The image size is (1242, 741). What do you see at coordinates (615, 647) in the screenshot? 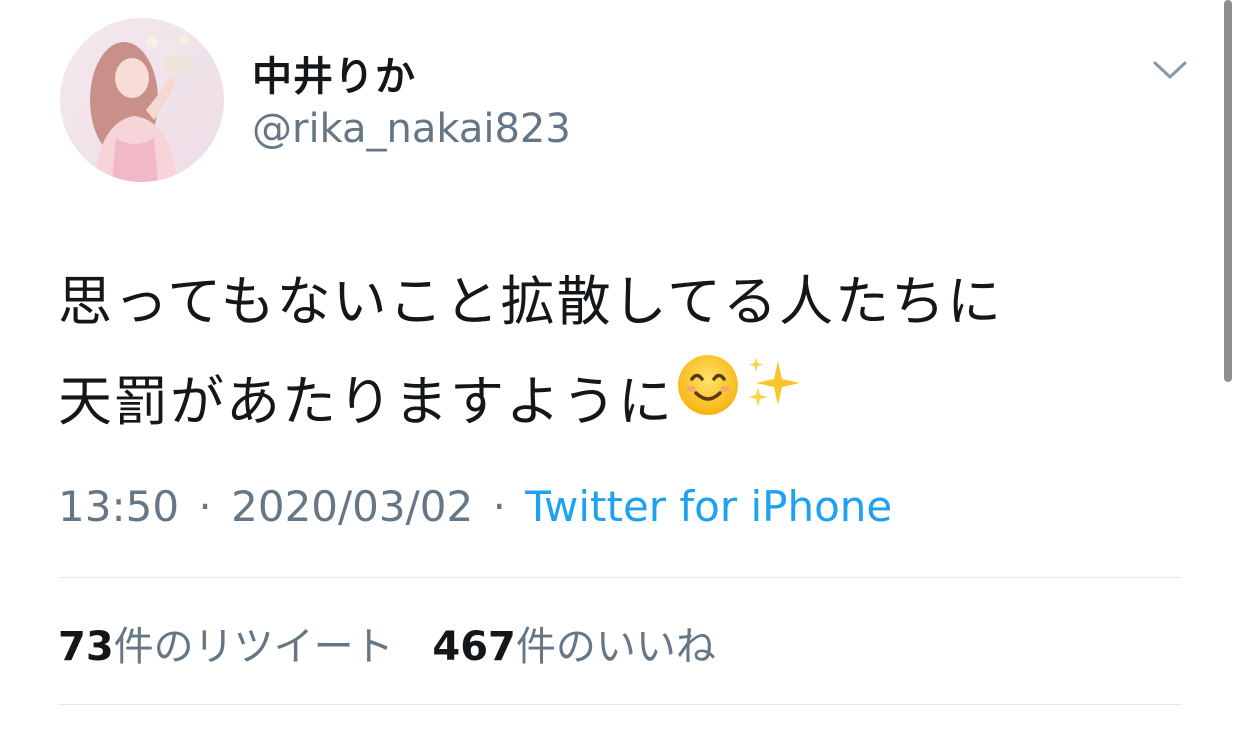
I see `like-label: 件のいいね` at bounding box center [615, 647].